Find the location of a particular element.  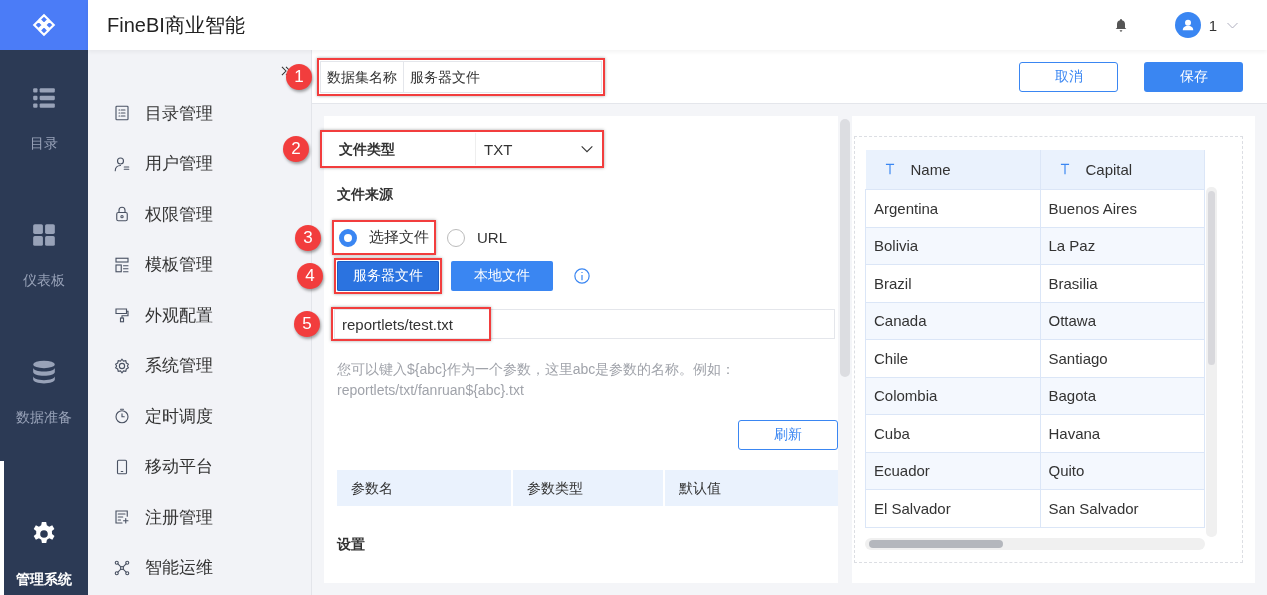

avatar-icon is located at coordinates (1187, 25).